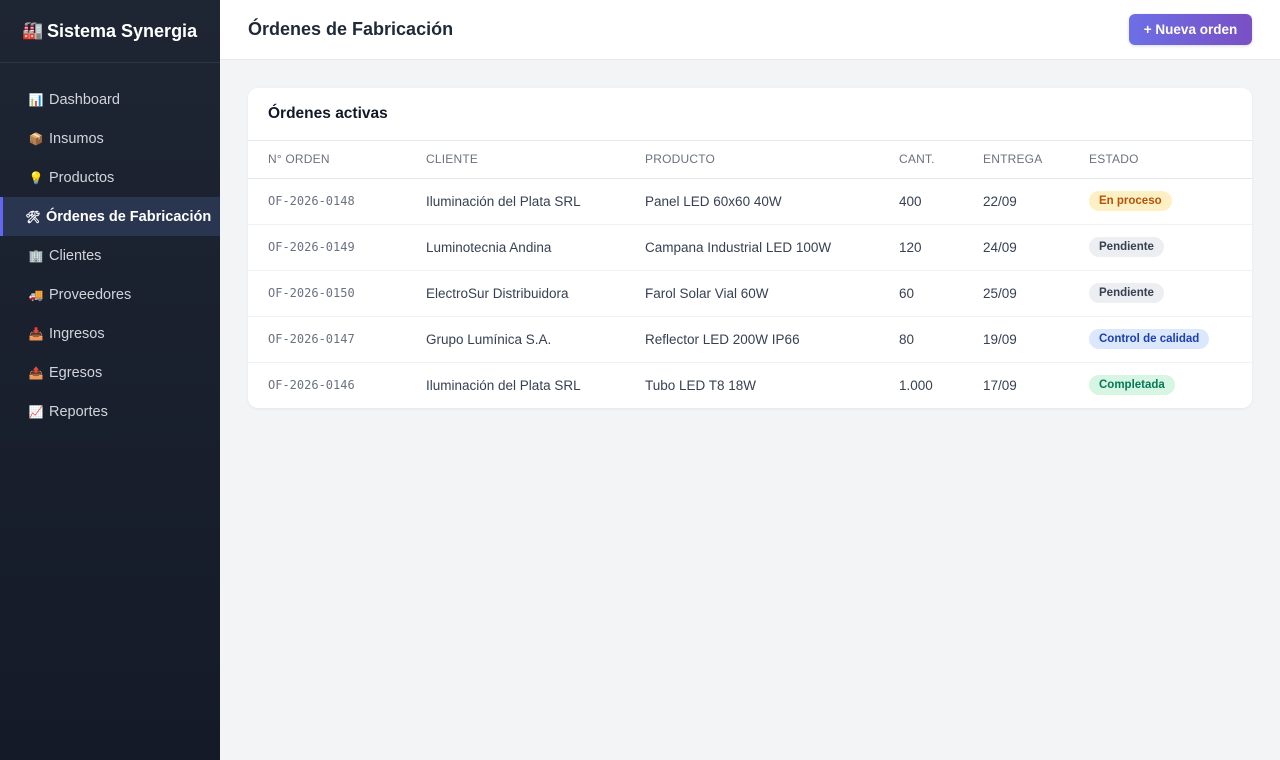 The width and height of the screenshot is (1280, 760). Describe the element at coordinates (535, 247) in the screenshot. I see `order-client: Luminotecnia Andina` at that location.